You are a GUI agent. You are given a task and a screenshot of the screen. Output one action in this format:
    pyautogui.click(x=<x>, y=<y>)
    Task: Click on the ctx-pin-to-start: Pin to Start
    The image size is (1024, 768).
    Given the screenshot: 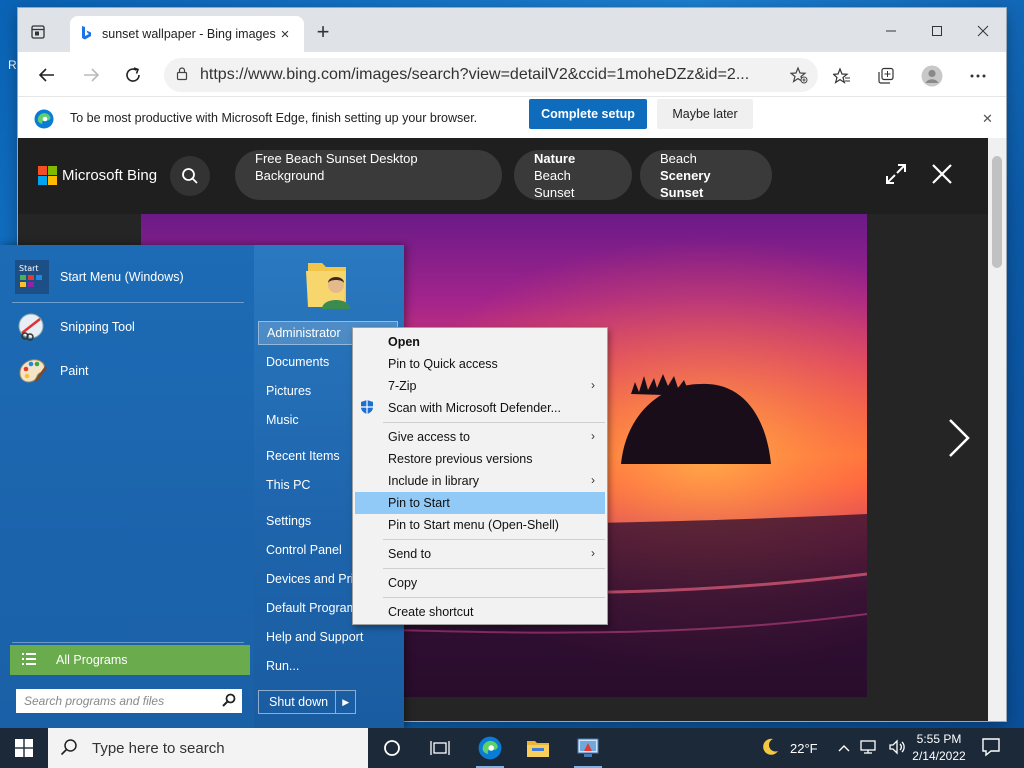 What is the action you would take?
    pyautogui.click(x=480, y=503)
    